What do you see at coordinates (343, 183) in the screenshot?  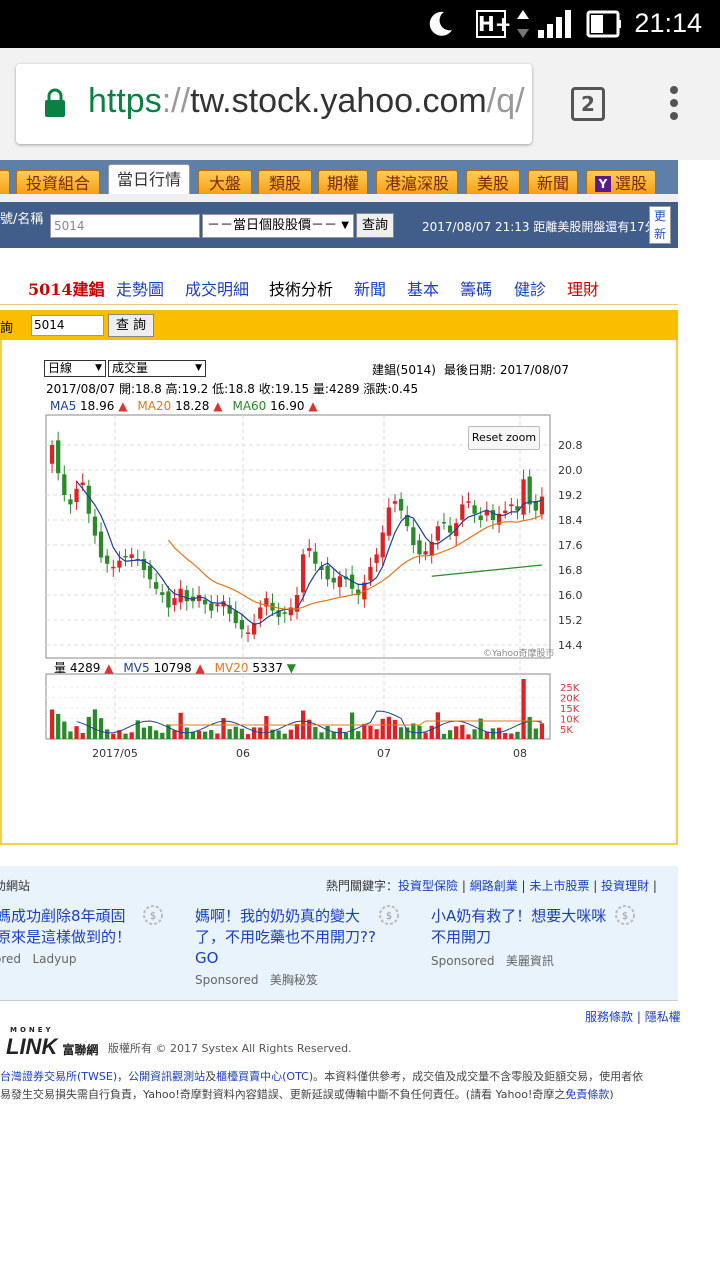 I see `tab-options: 期權` at bounding box center [343, 183].